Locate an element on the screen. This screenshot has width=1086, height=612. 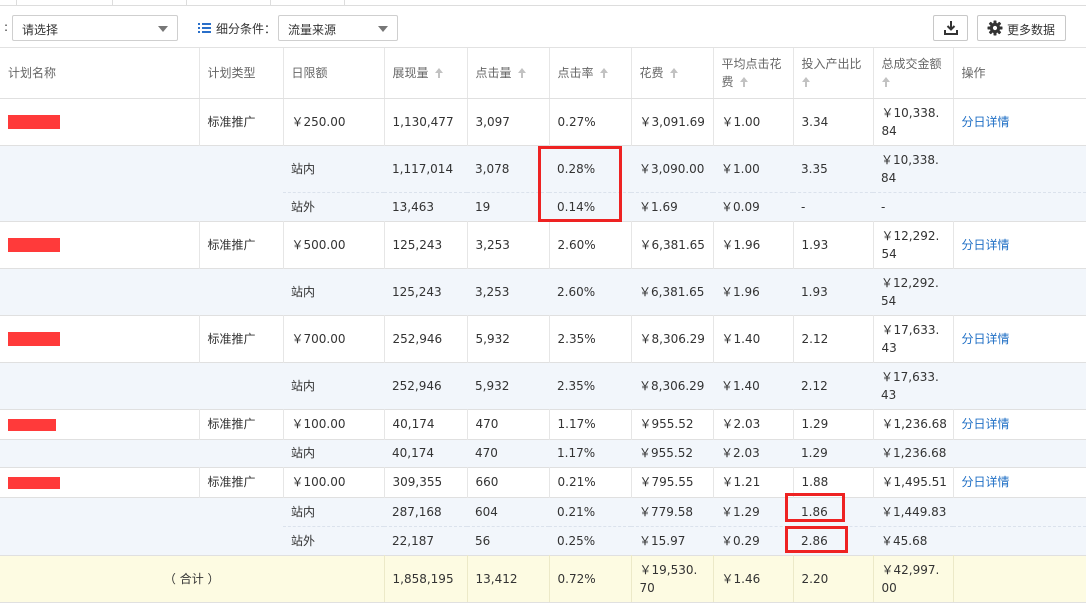
table-cell: ￥45.68 is located at coordinates (913, 540).